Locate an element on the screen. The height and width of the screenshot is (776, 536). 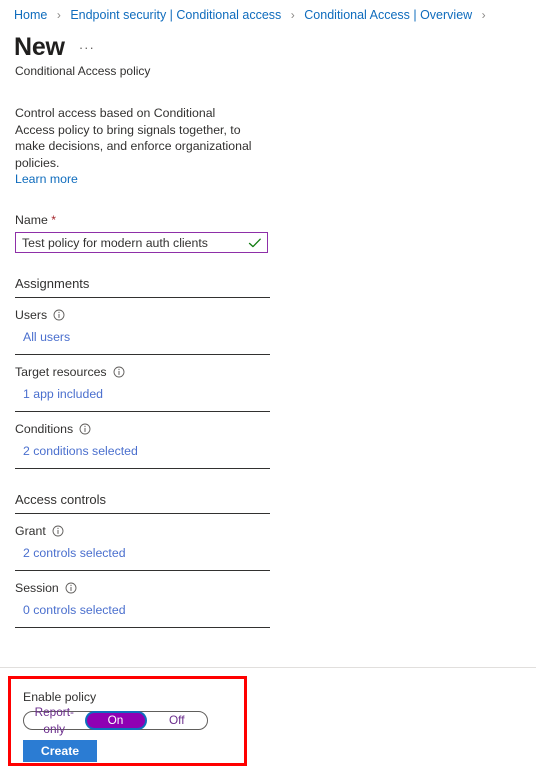
session-label-text: Session is located at coordinates (37, 588).